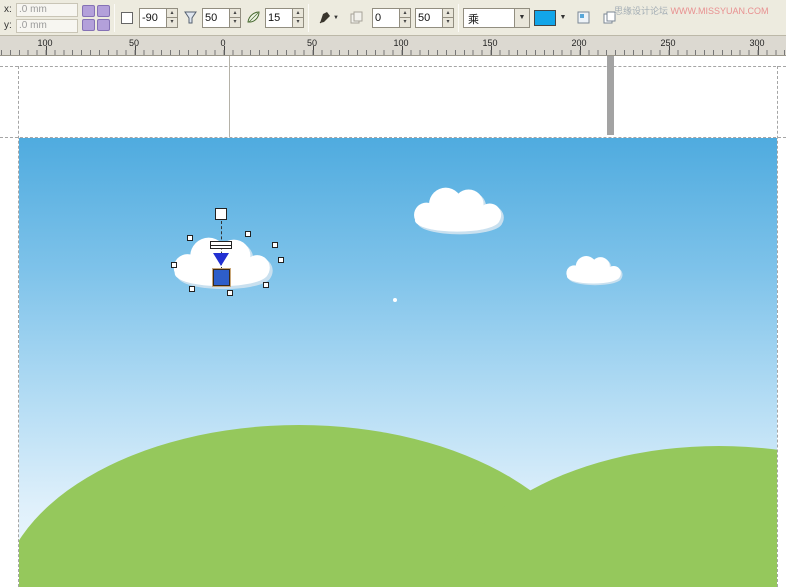 Image resolution: width=786 pixels, height=587 pixels. Describe the element at coordinates (594, 271) in the screenshot. I see `cloud-small` at that location.